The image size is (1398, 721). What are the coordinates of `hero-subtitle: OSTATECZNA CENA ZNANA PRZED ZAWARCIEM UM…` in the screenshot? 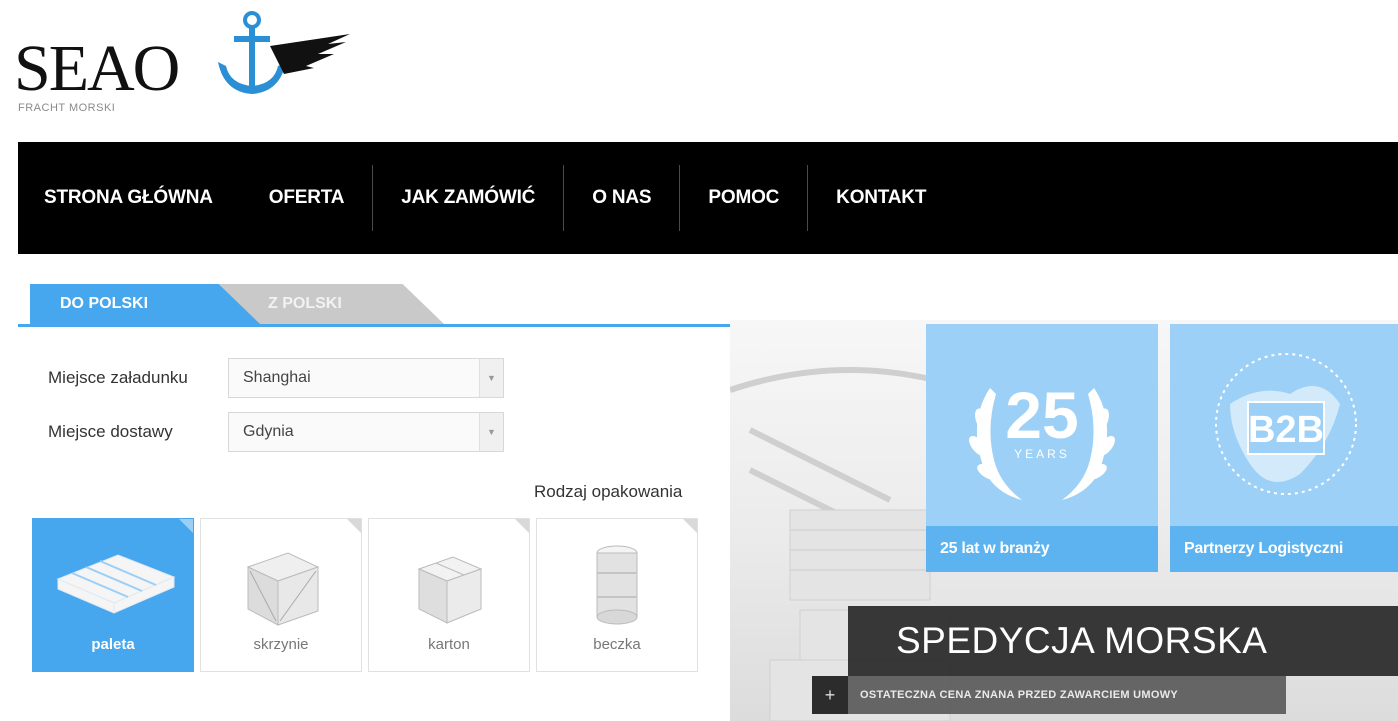 It's located at (1019, 695).